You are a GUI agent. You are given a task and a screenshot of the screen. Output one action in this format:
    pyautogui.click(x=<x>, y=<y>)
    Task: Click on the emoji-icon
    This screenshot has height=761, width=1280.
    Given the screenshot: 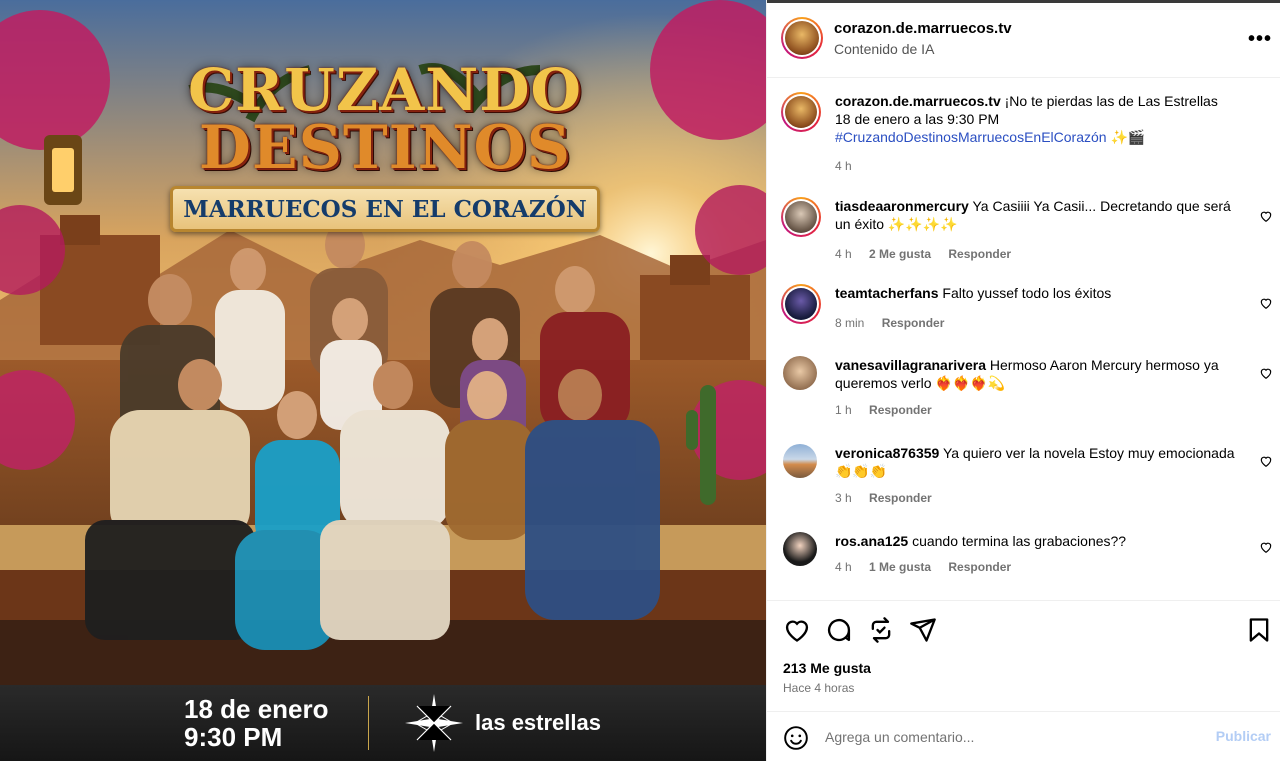 What is the action you would take?
    pyautogui.click(x=796, y=738)
    